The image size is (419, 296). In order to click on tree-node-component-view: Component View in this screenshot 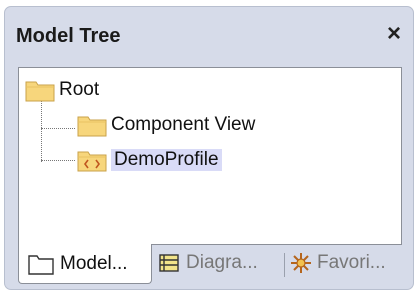, I will do `click(166, 125)`.